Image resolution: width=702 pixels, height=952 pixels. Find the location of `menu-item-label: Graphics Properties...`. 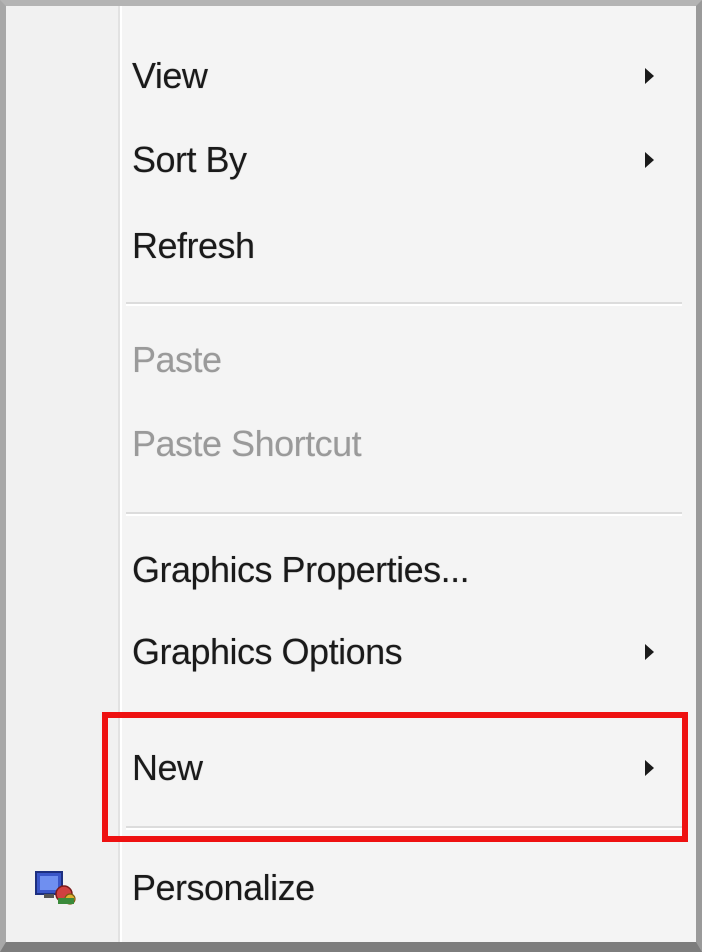

menu-item-label: Graphics Properties... is located at coordinates (301, 569).